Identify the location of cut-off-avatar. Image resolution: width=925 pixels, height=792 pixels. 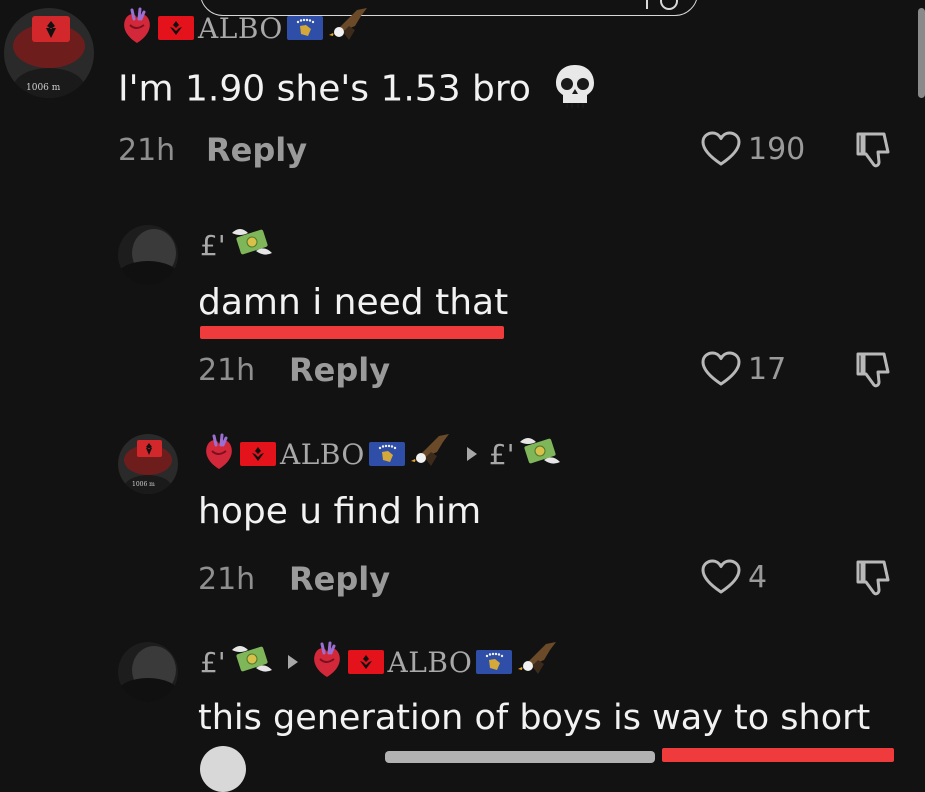
(223, 769).